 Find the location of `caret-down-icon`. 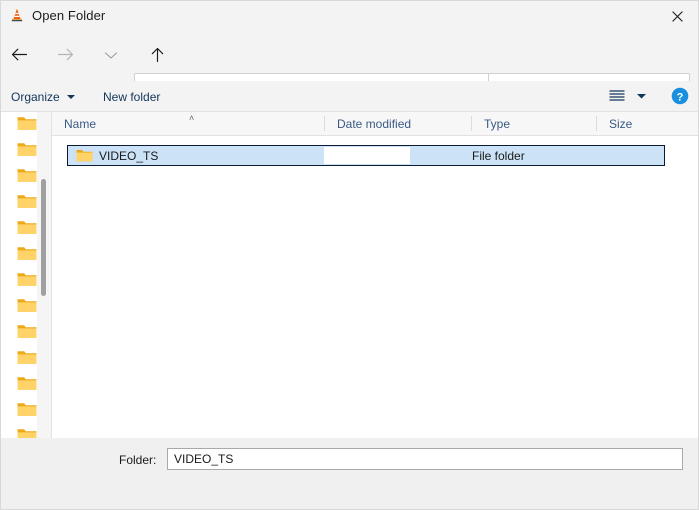

caret-down-icon is located at coordinates (70, 96).